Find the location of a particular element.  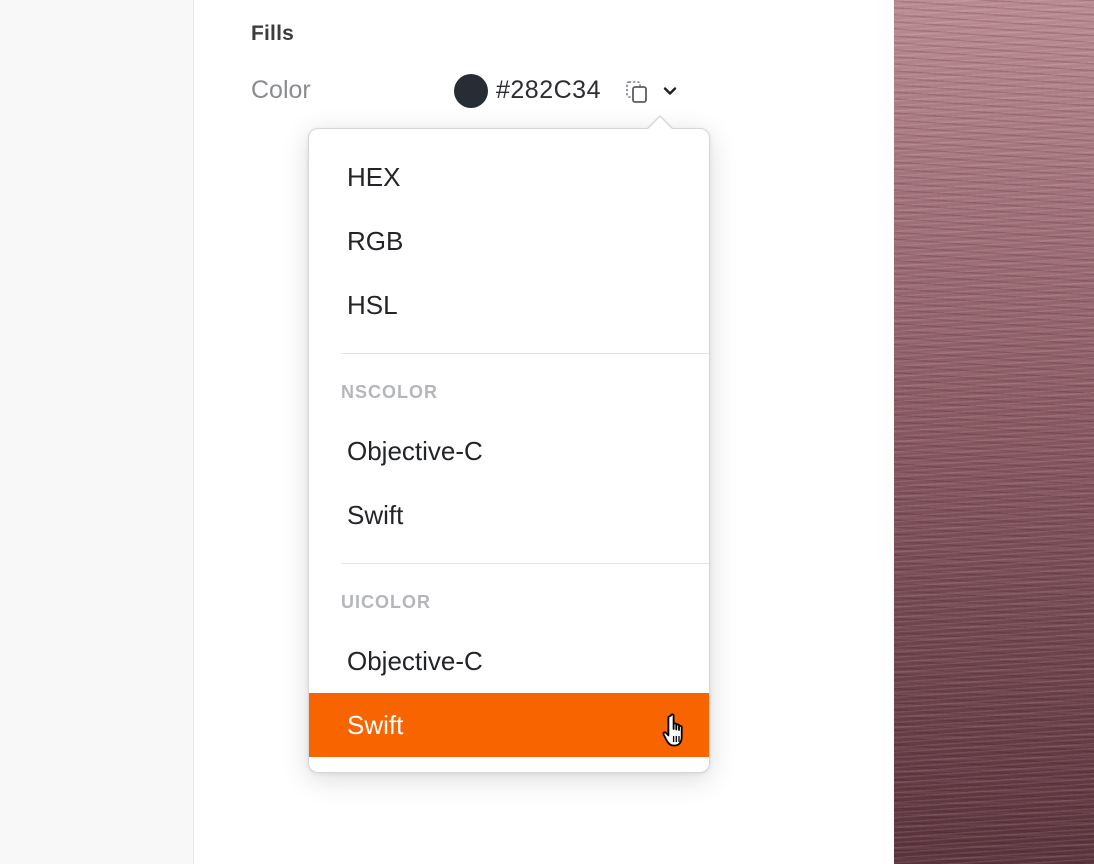

color-hex-value: #282C34 is located at coordinates (548, 90).